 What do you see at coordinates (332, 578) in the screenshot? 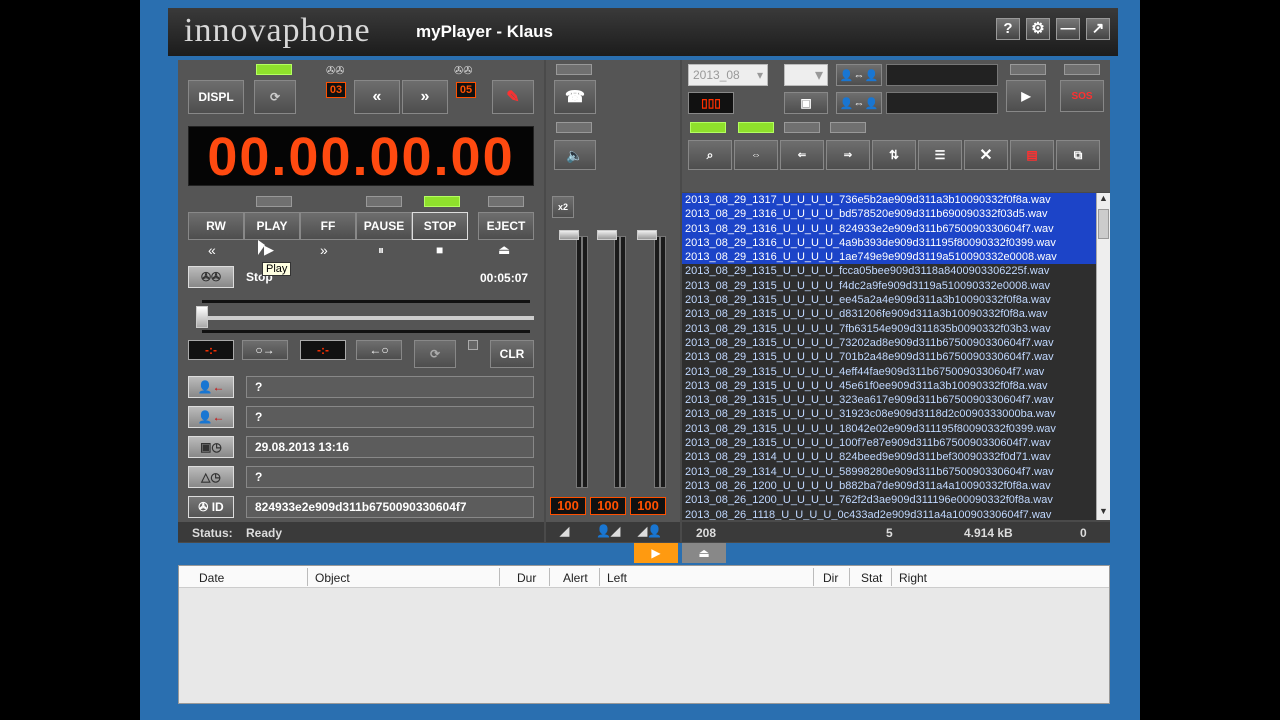
I see `col-object: Object` at bounding box center [332, 578].